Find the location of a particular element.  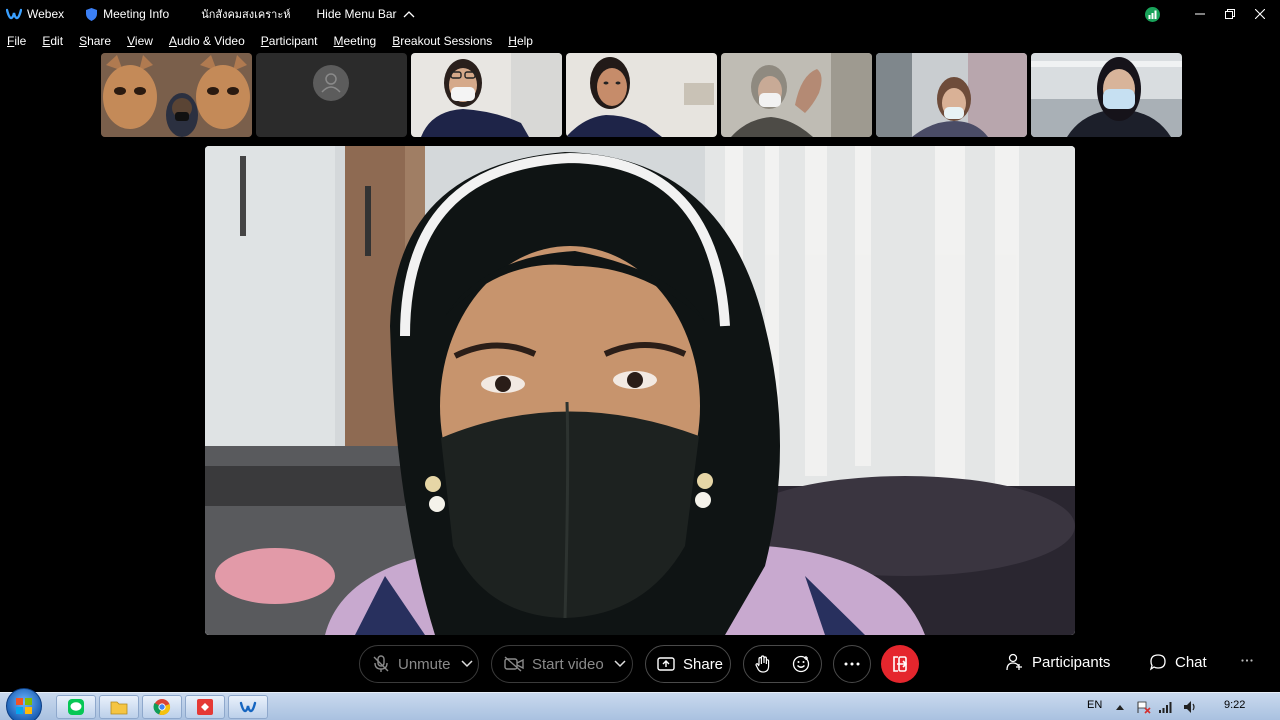

action-center-flag-icon is located at coordinates (1144, 707).